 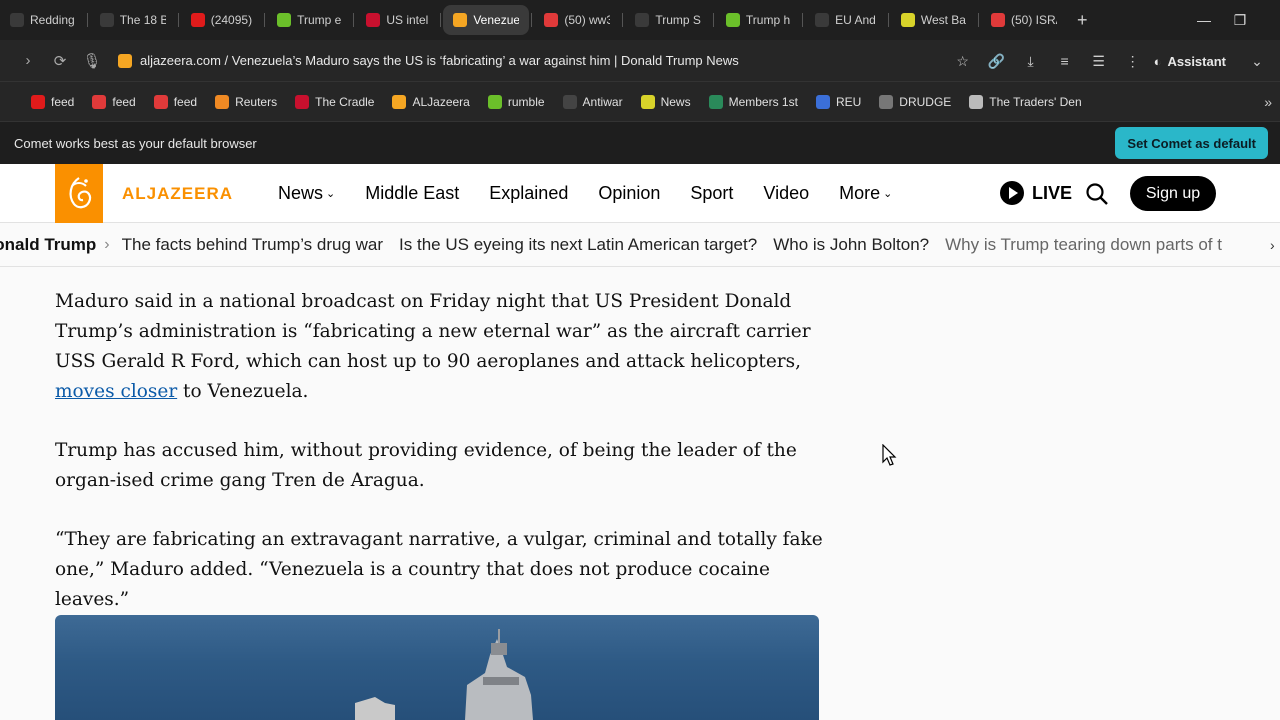 What do you see at coordinates (528, 193) in the screenshot?
I see `nav-explained: Explained` at bounding box center [528, 193].